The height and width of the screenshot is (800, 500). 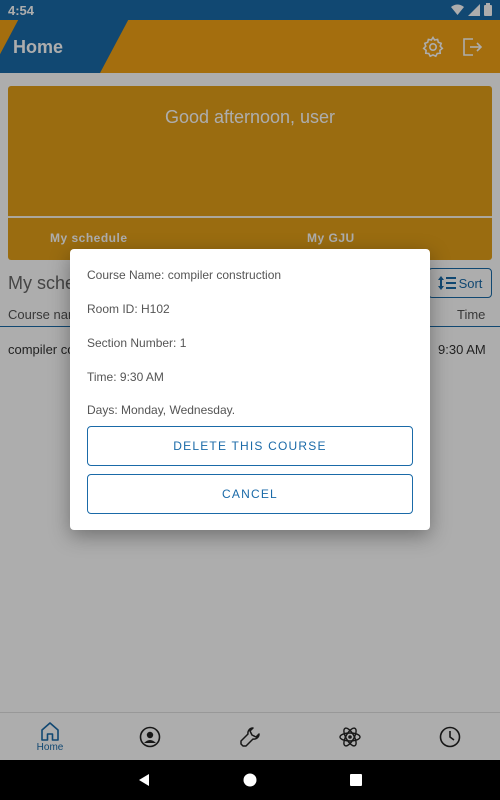 What do you see at coordinates (125, 377) in the screenshot?
I see `course-time-text: Time: 9:30 AM` at bounding box center [125, 377].